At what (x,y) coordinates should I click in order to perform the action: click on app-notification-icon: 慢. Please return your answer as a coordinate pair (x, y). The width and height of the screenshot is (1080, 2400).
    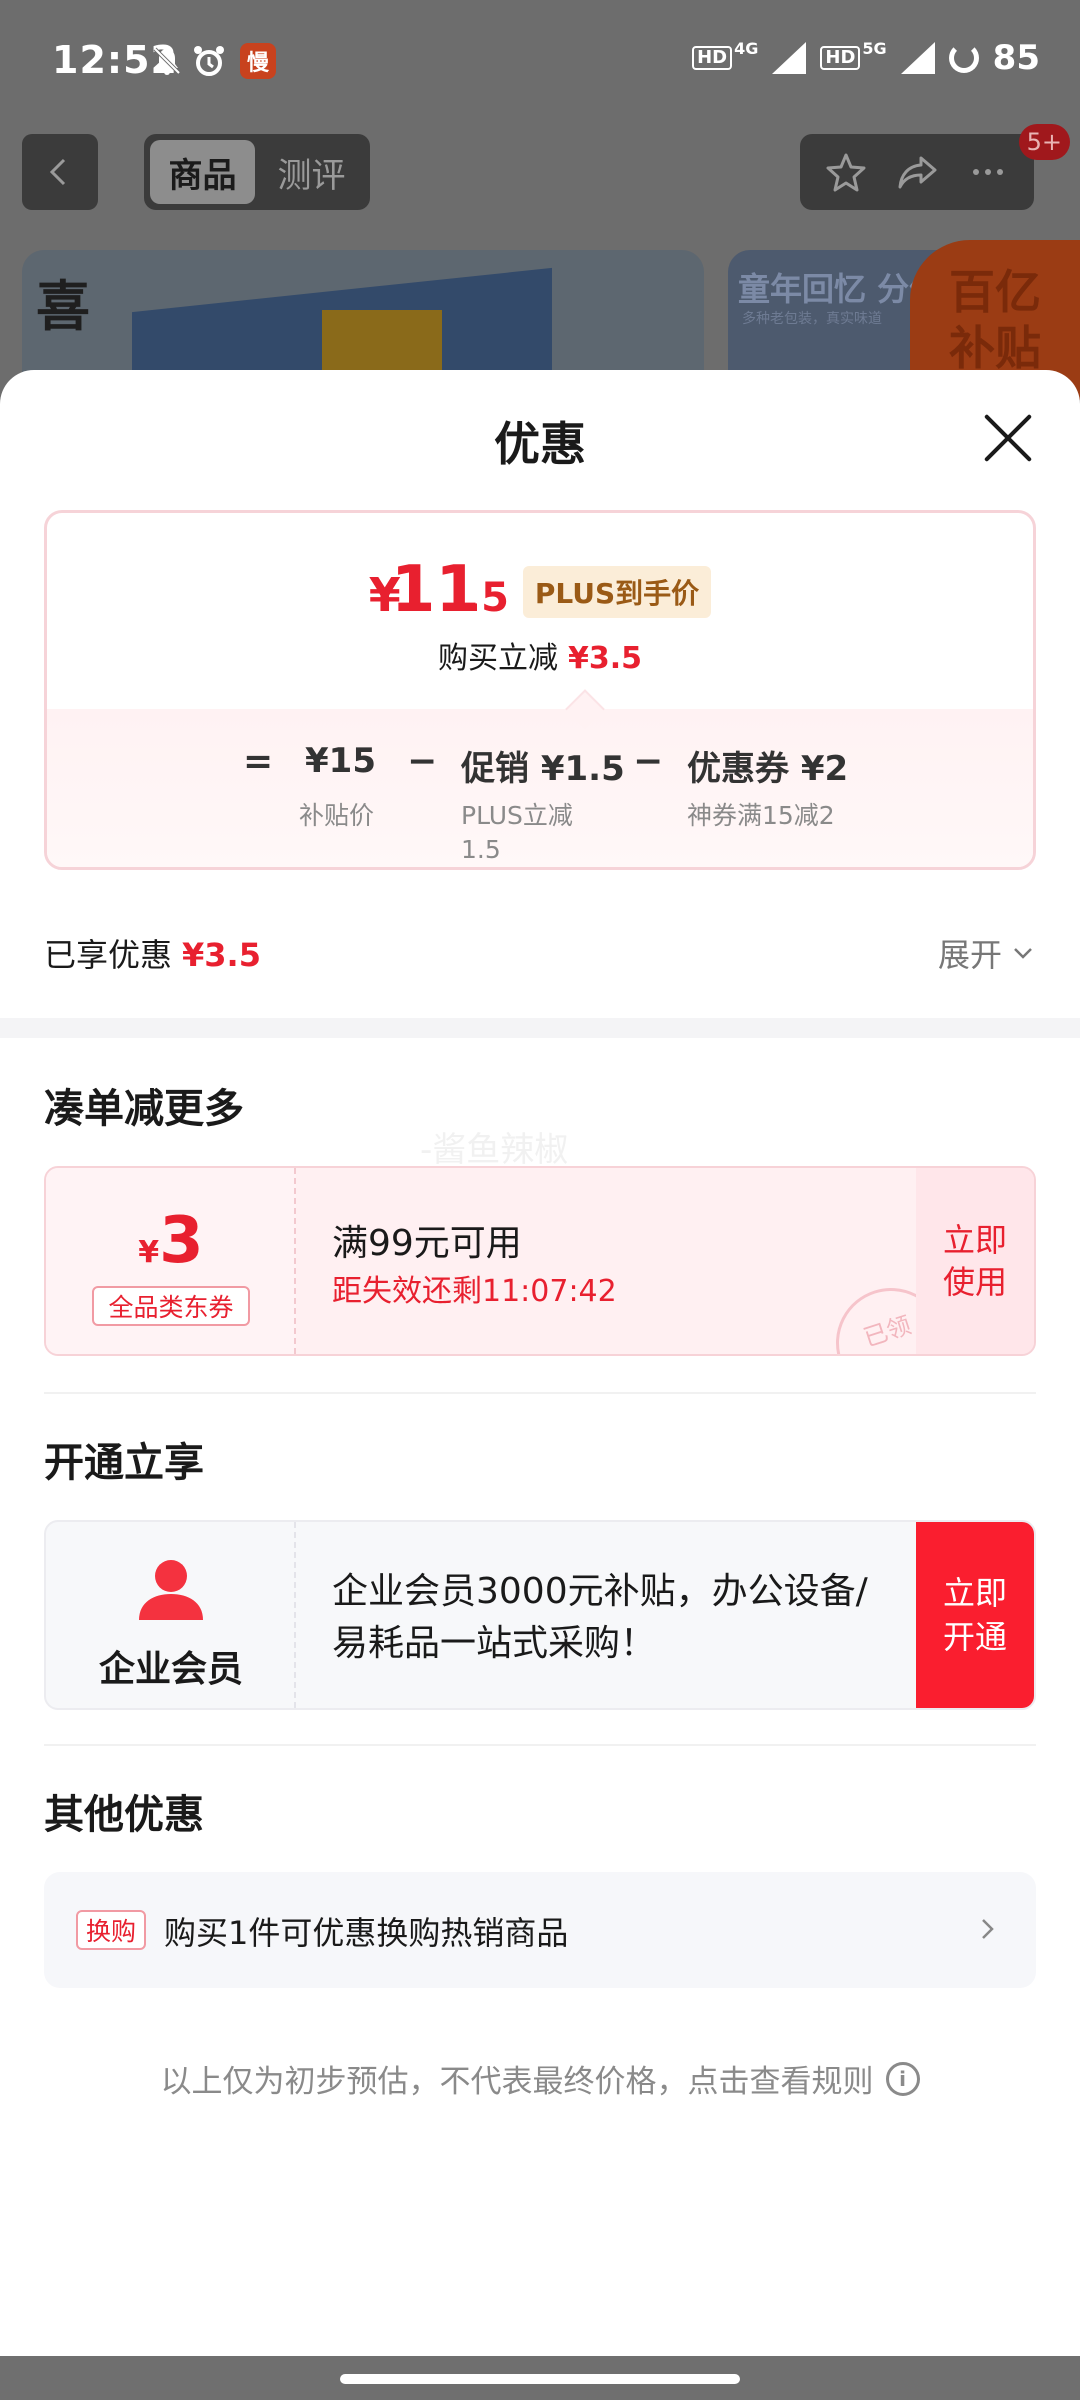
    Looking at the image, I should click on (258, 61).